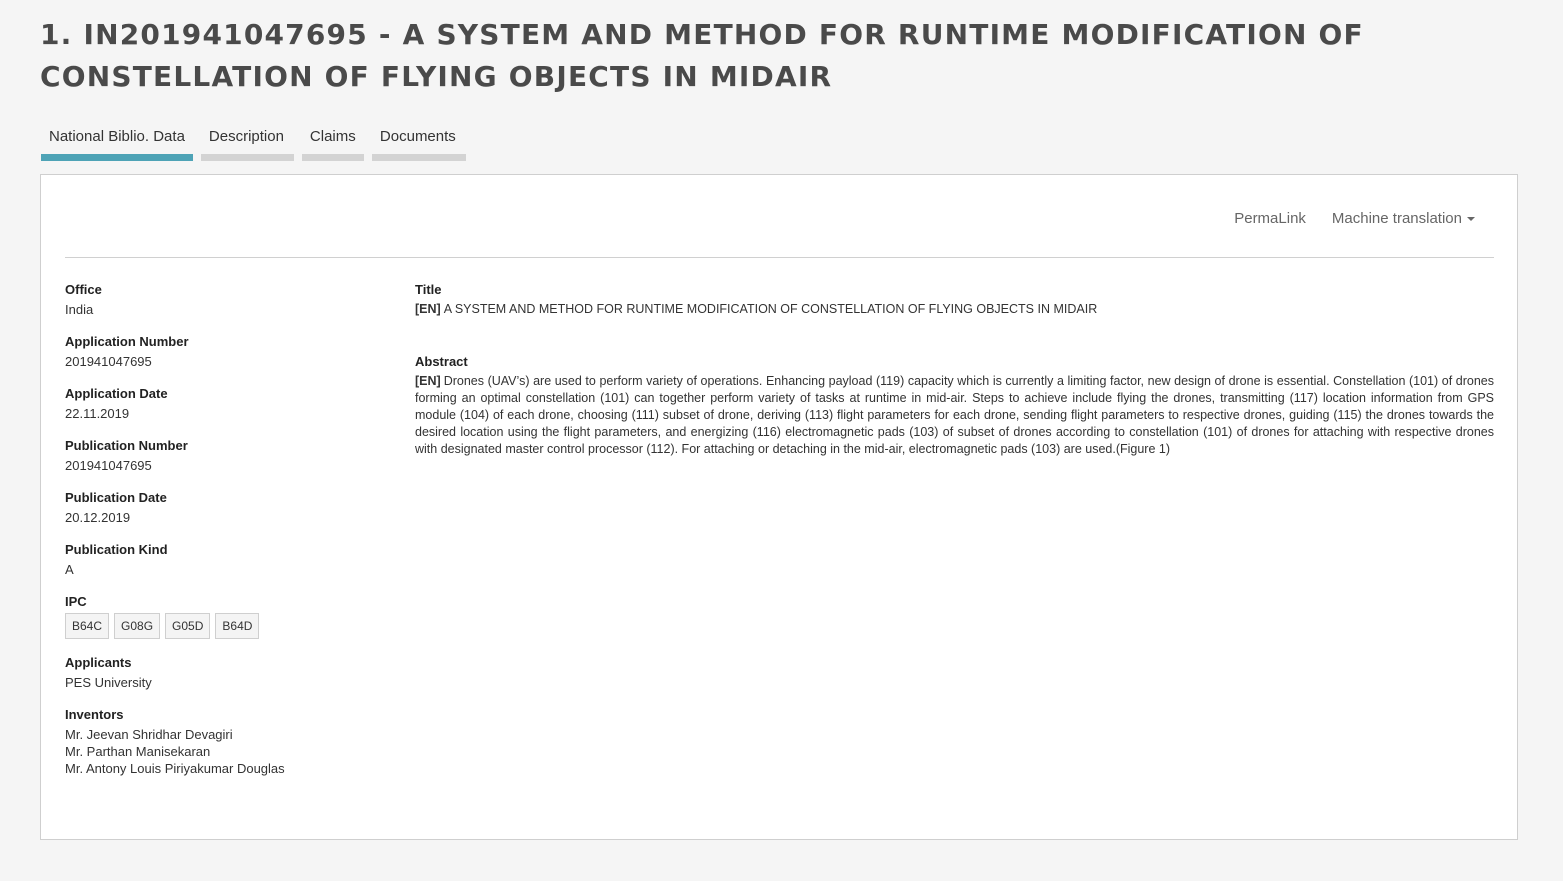  Describe the element at coordinates (1471, 219) in the screenshot. I see `caret-down-icon` at that location.